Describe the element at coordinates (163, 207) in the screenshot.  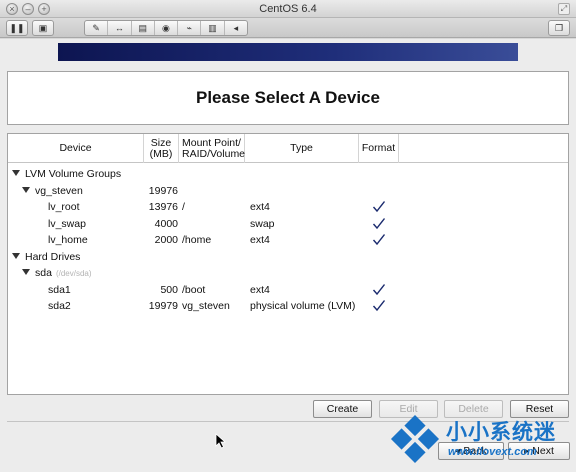
I see `device-size: 13976` at that location.